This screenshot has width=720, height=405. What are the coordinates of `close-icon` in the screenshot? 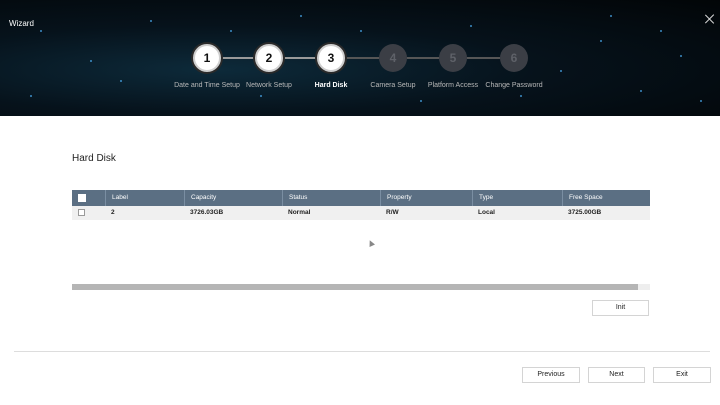 It's located at (710, 19).